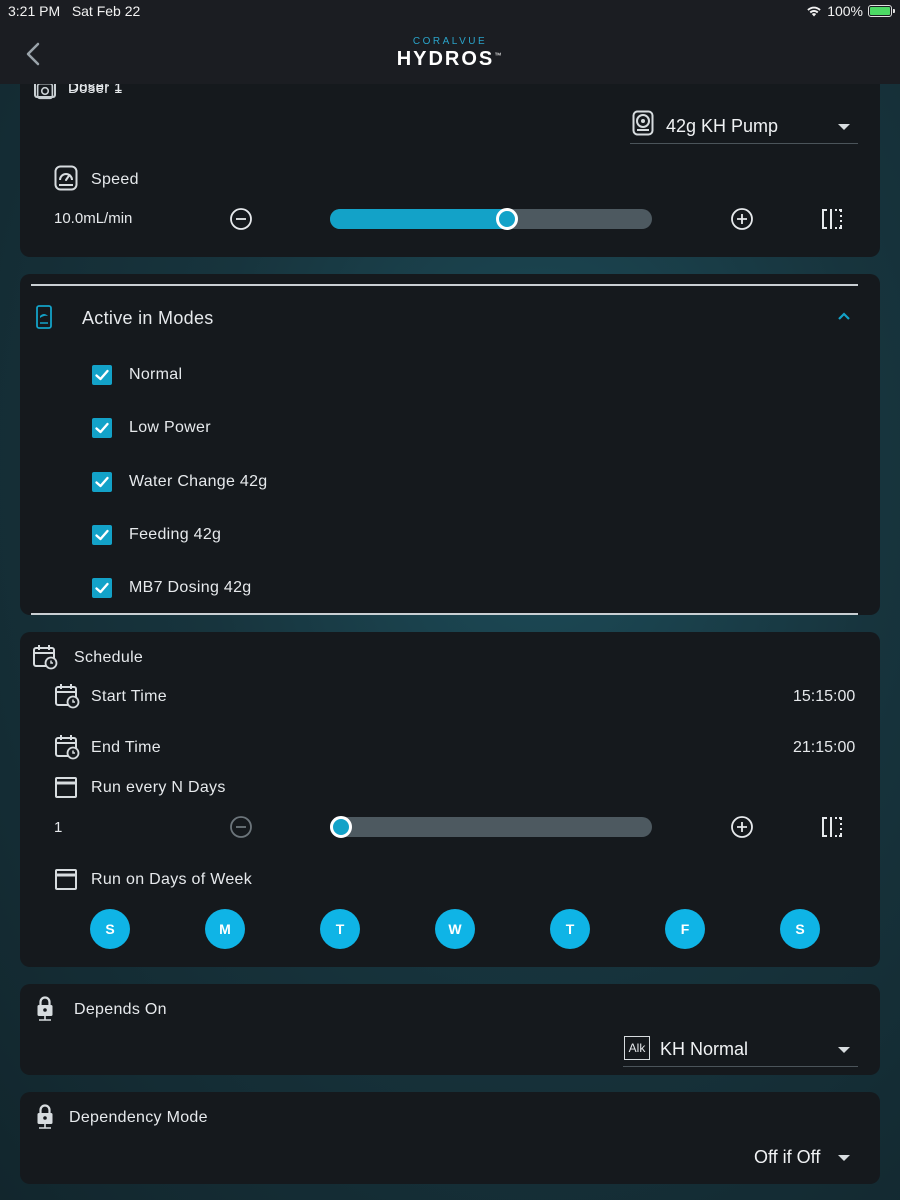 Image resolution: width=900 pixels, height=1200 pixels. Describe the element at coordinates (342, 535) in the screenshot. I see `mode-item: Feeding 42g` at that location.